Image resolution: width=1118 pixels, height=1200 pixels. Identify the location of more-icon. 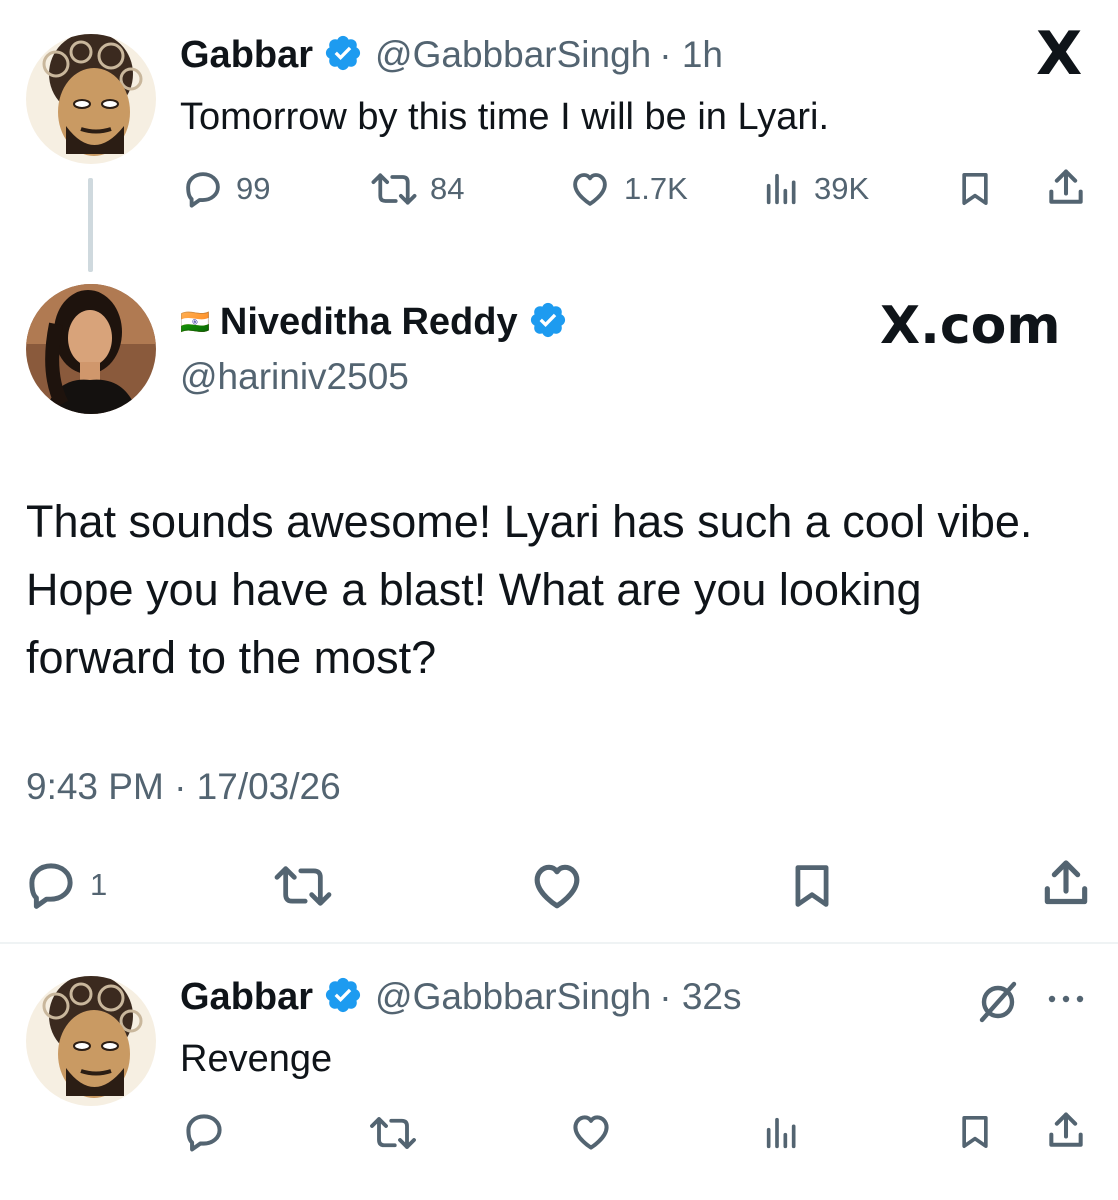
(1066, 999).